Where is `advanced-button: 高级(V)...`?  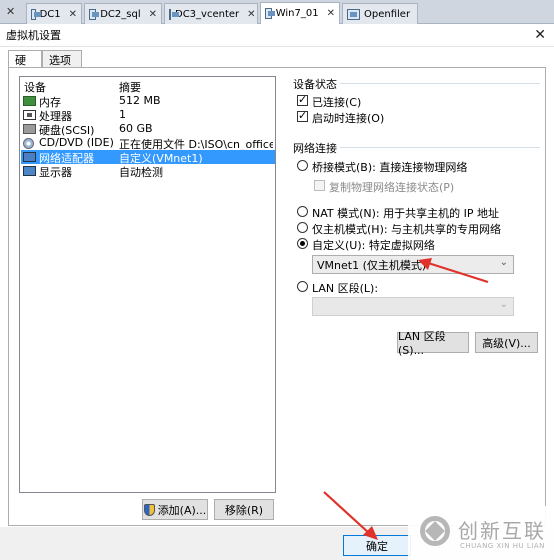 advanced-button: 高级(V)... is located at coordinates (506, 342).